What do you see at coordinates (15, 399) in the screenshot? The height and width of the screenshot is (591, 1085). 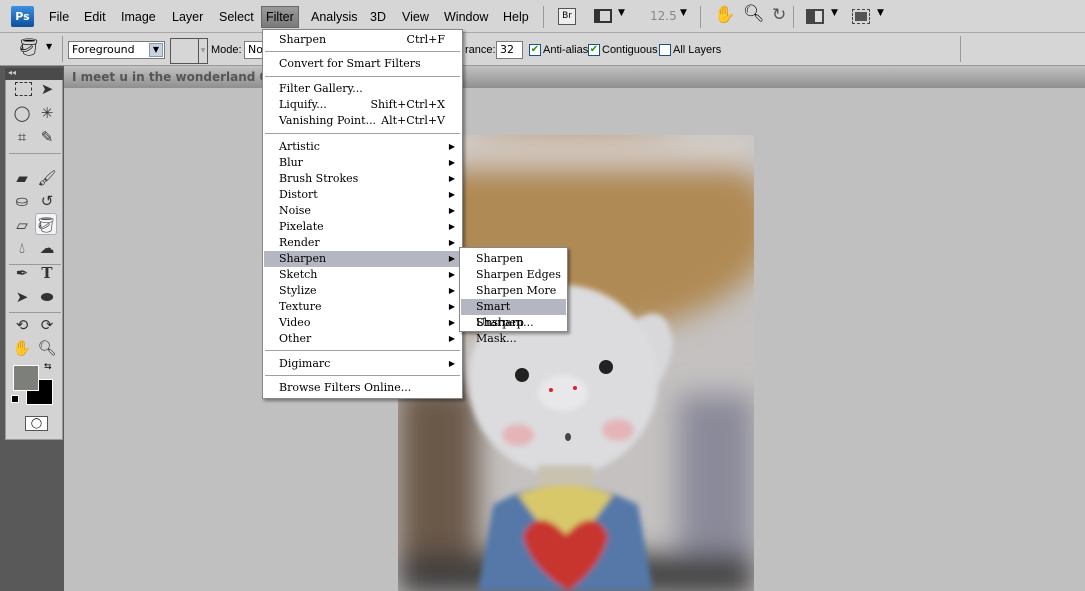 I see `default-colors-icon` at bounding box center [15, 399].